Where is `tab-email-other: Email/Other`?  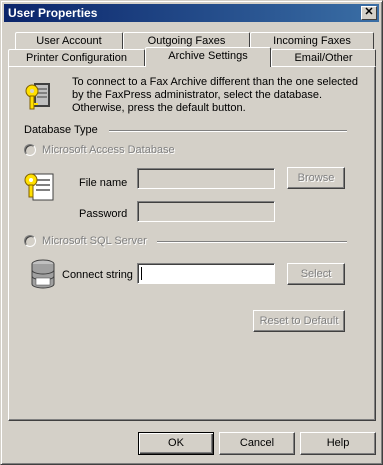 tab-email-other: Email/Other is located at coordinates (323, 57).